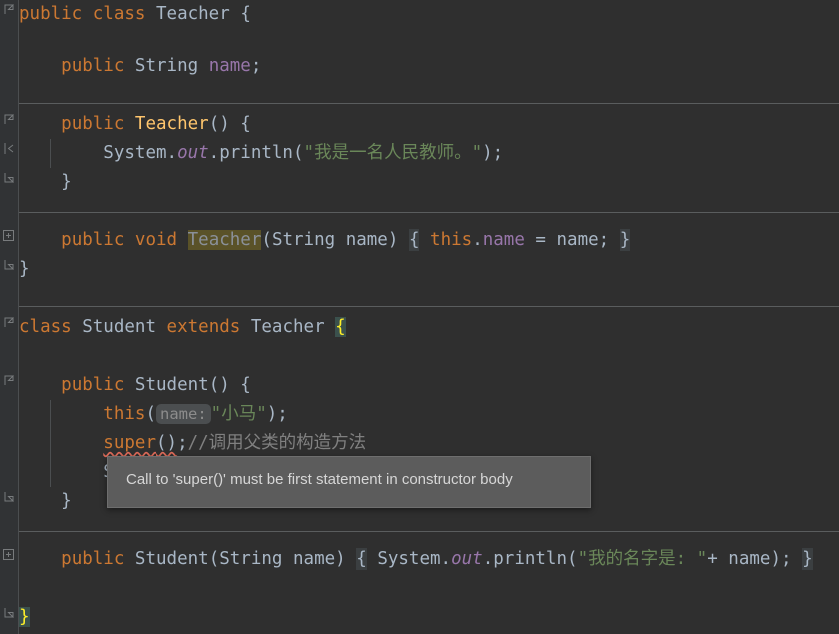 Image resolution: width=839 pixels, height=634 pixels. What do you see at coordinates (540, 240) in the screenshot?
I see `code-token: =` at bounding box center [540, 240].